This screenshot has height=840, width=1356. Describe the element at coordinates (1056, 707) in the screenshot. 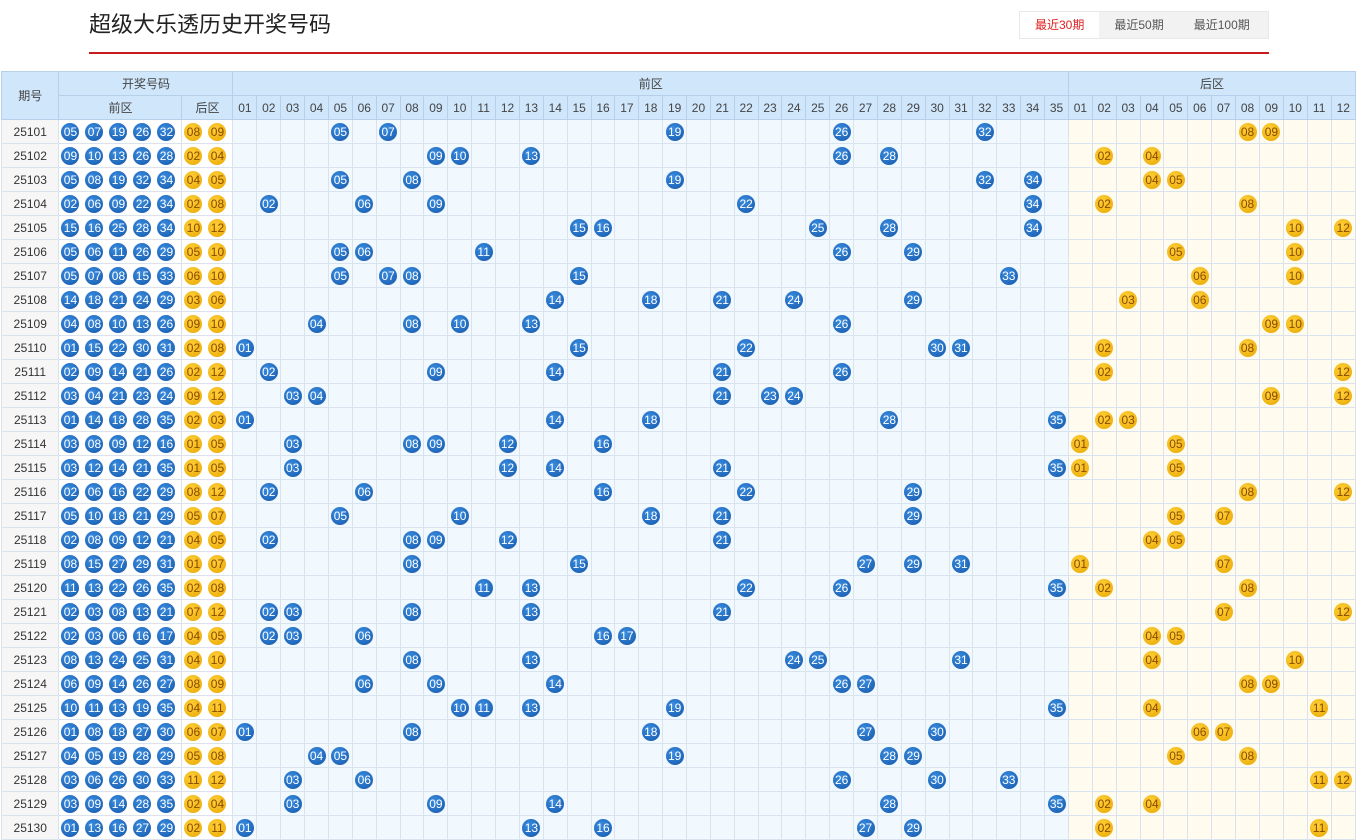

I see `front-hit-ball: 35` at that location.